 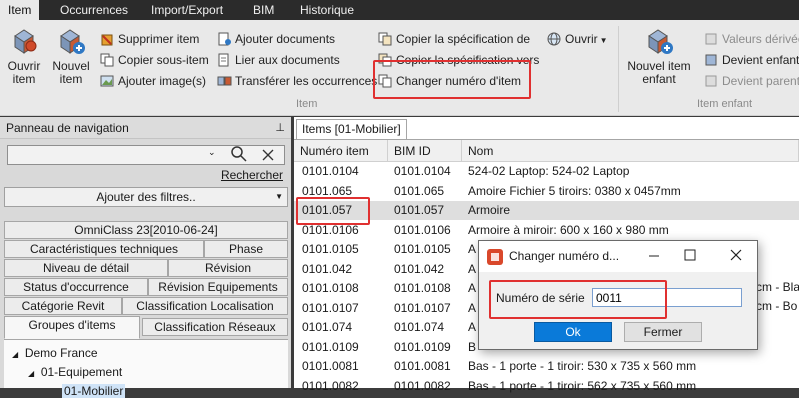 I want to click on cell-numero: 0101.0108, so click(x=330, y=288).